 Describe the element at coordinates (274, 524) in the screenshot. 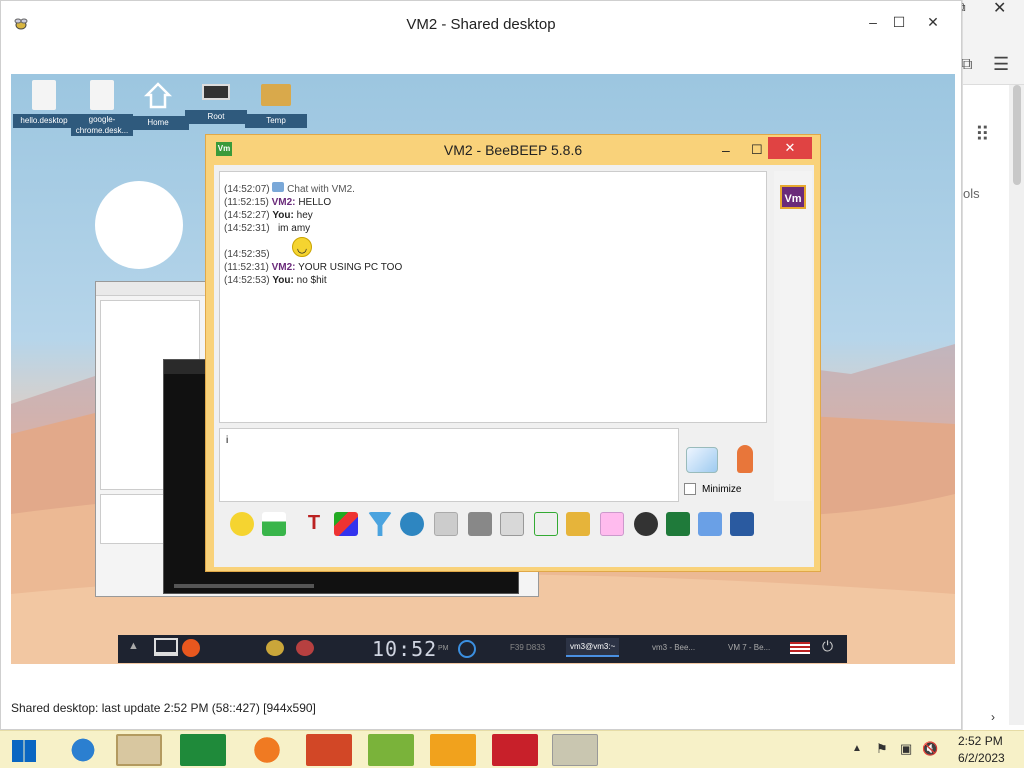

I see `dropdown-green-icon` at that location.